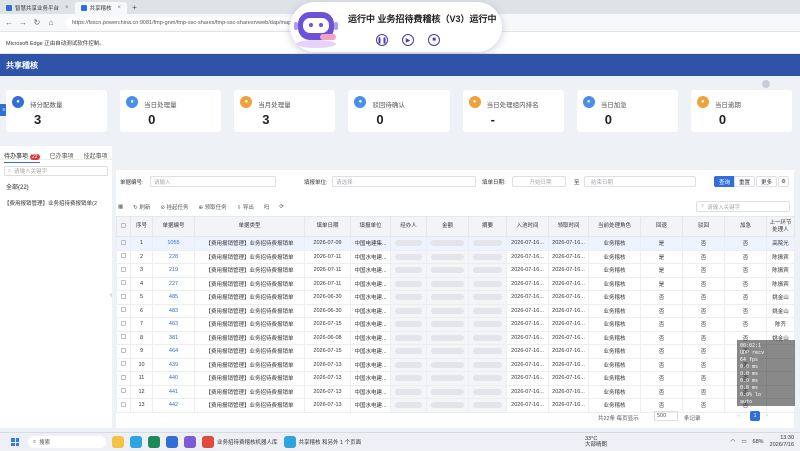 This screenshot has height=451, width=800. Describe the element at coordinates (596, 442) in the screenshot. I see `weather-widget: 33°C 大部晴朗` at that location.